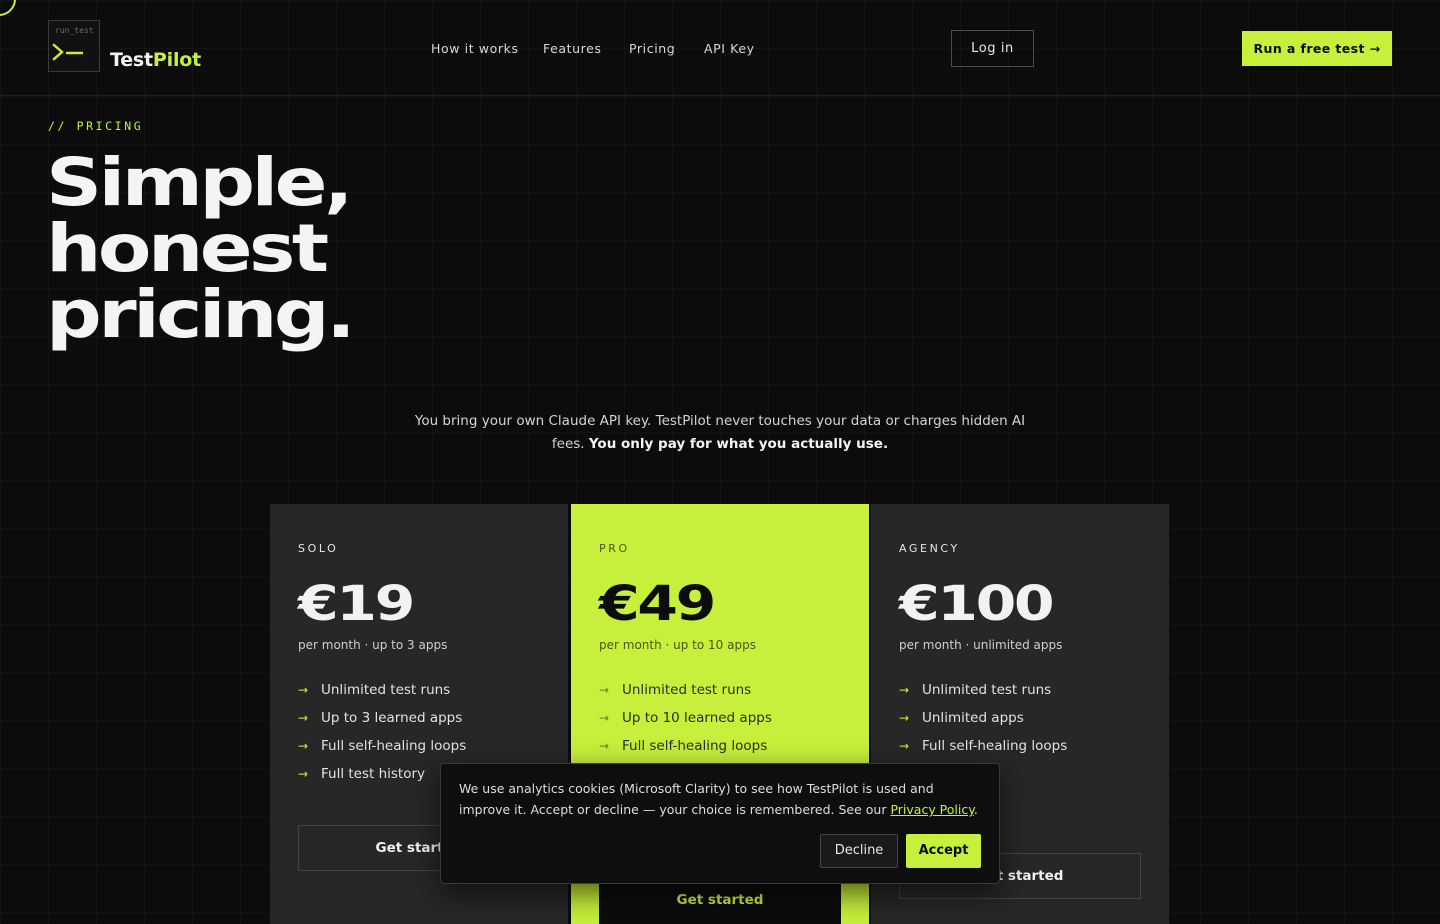 This screenshot has height=924, width=1440. I want to click on privacy-policy-link: Privacy Policy, so click(931, 809).